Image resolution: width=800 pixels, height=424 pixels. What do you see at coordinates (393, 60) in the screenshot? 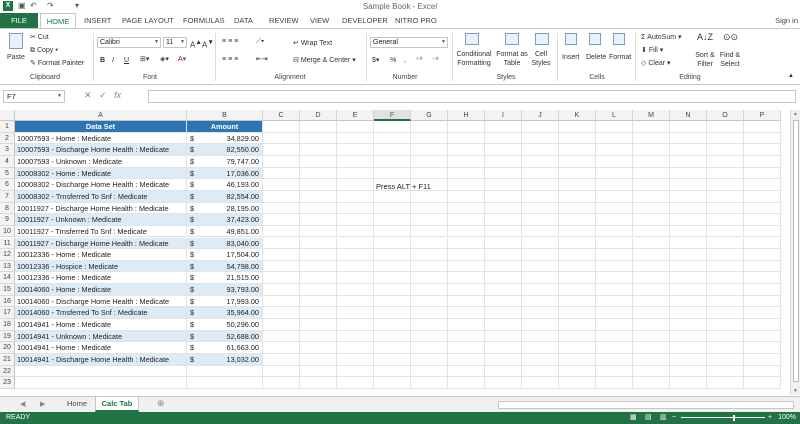
I see `percent-format-icon: %` at bounding box center [393, 60].